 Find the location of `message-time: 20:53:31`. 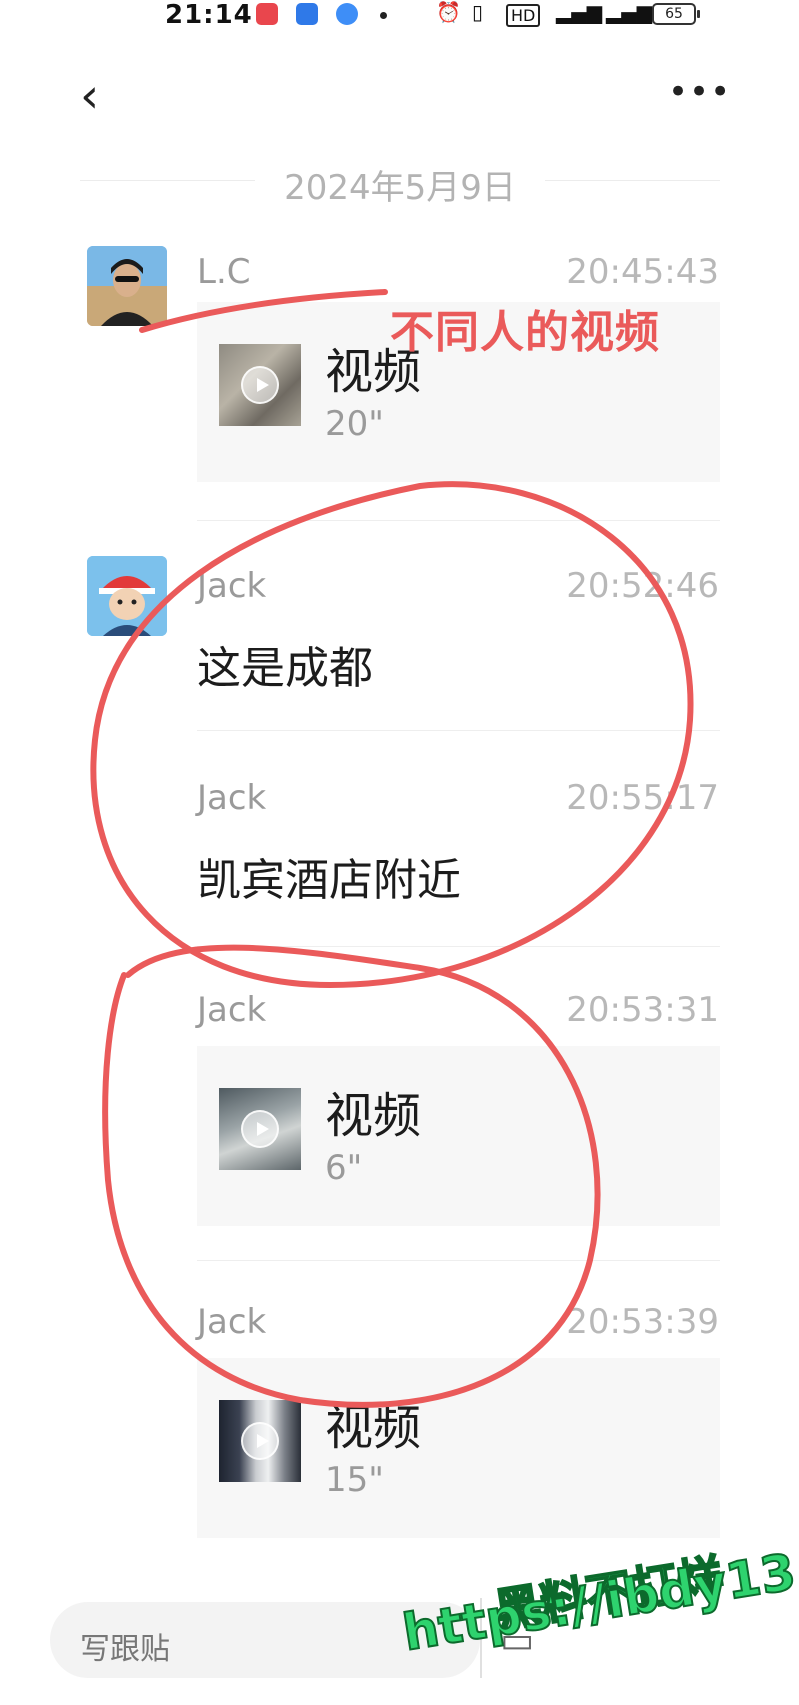

message-time: 20:53:31 is located at coordinates (642, 1010).